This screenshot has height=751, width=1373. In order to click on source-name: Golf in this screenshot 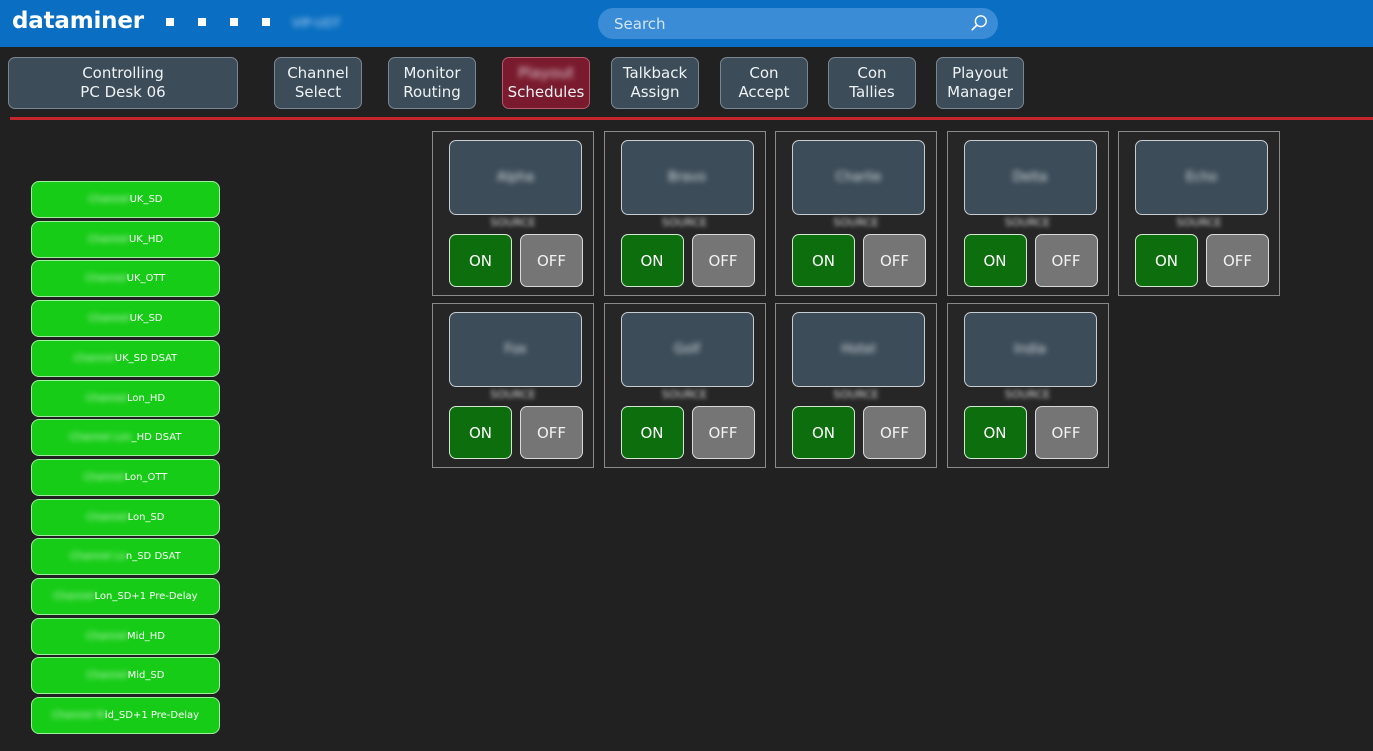, I will do `click(687, 349)`.